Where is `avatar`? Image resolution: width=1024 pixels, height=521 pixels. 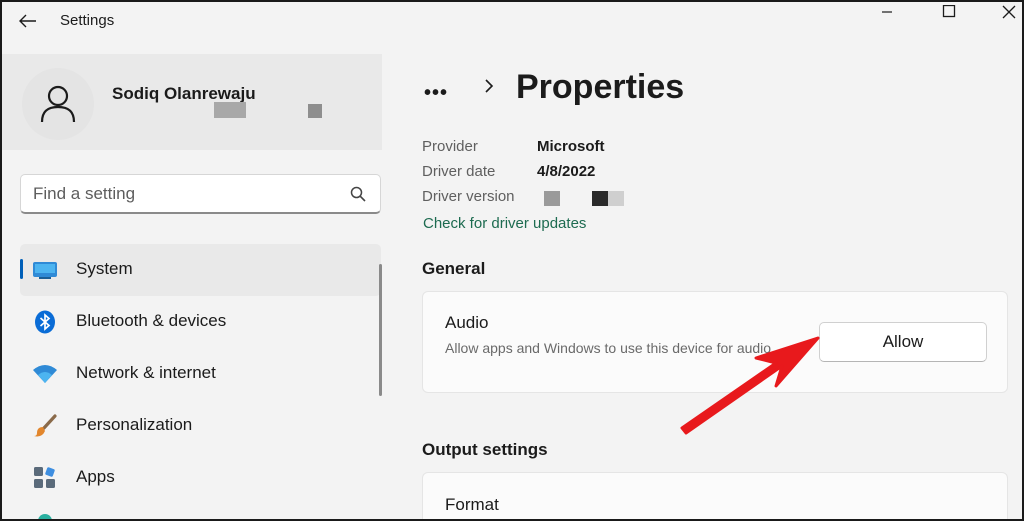
avatar is located at coordinates (58, 104).